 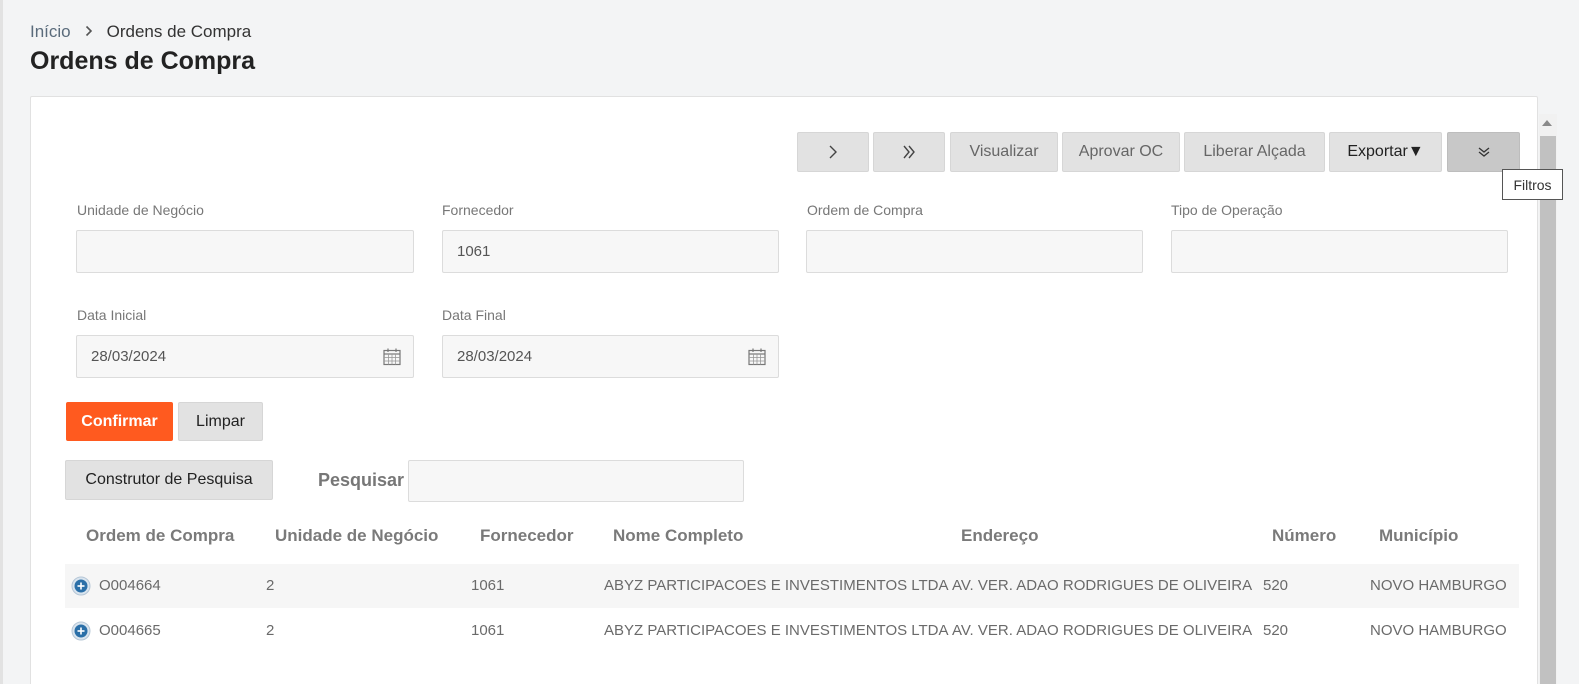 I want to click on cell-purchase-order: O004664, so click(x=130, y=585).